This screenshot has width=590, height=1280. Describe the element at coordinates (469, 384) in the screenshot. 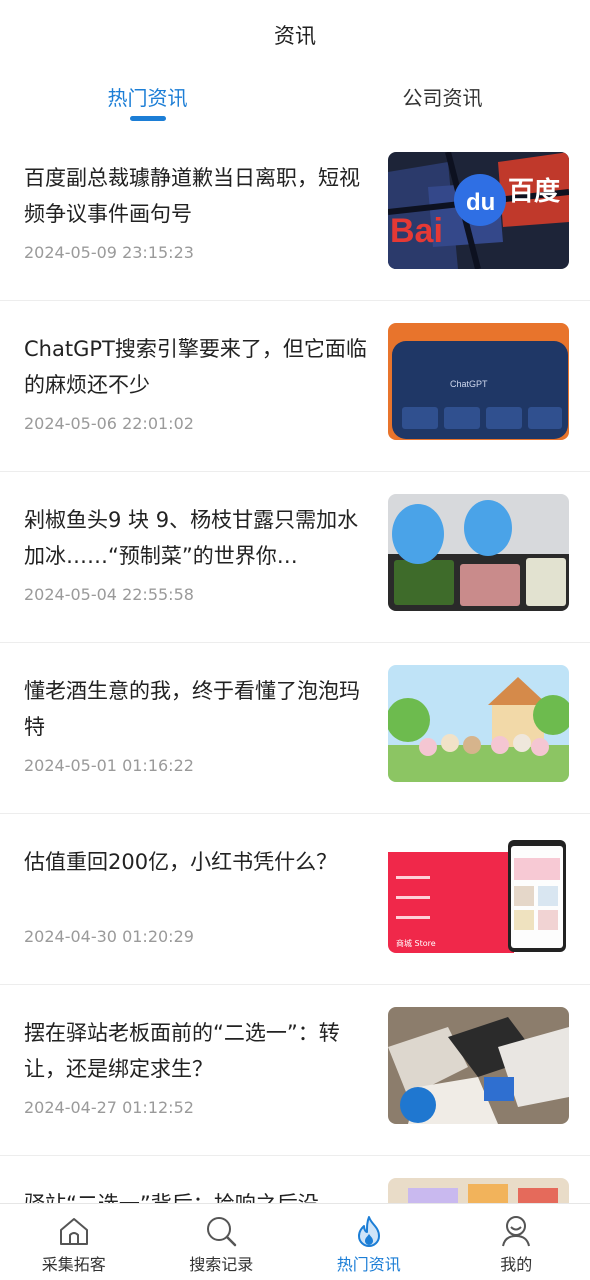

I see `svg-text: ChatGPT` at that location.